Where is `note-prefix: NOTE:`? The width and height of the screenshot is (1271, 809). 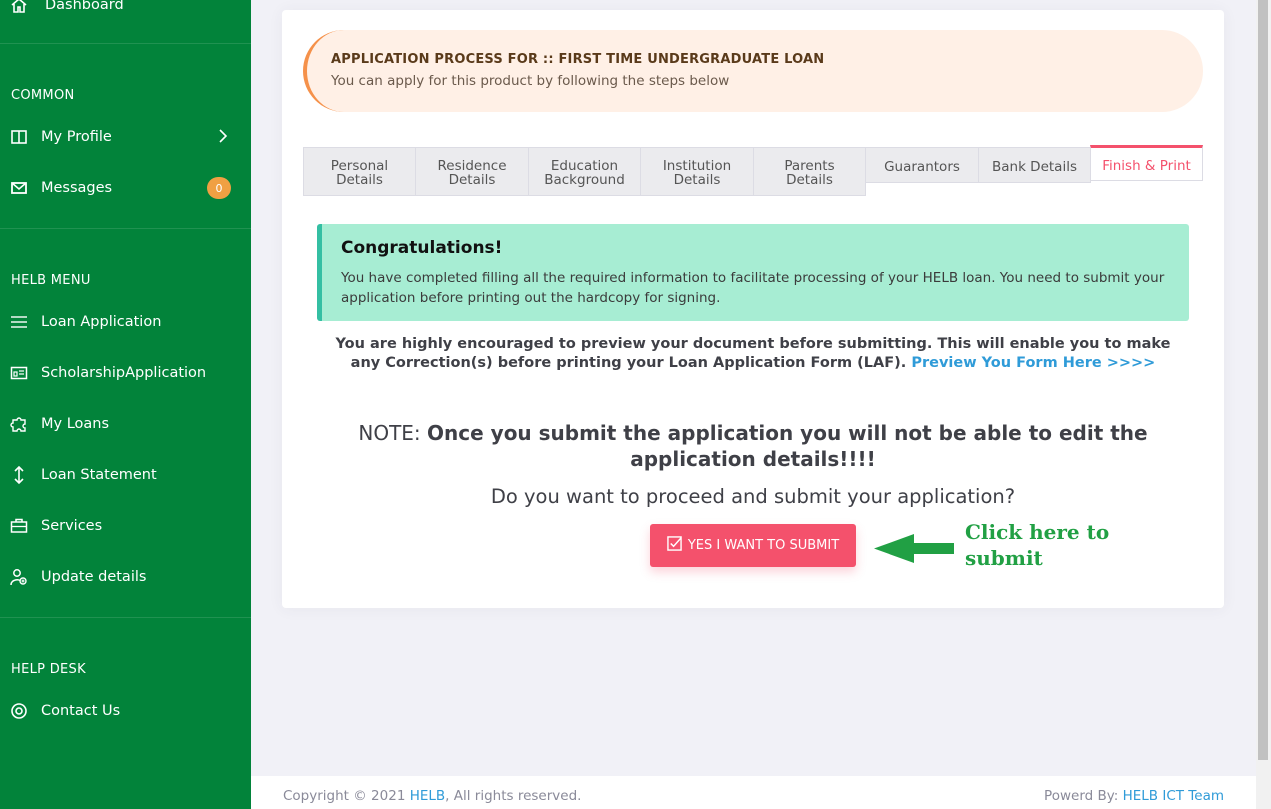
note-prefix: NOTE: is located at coordinates (389, 433).